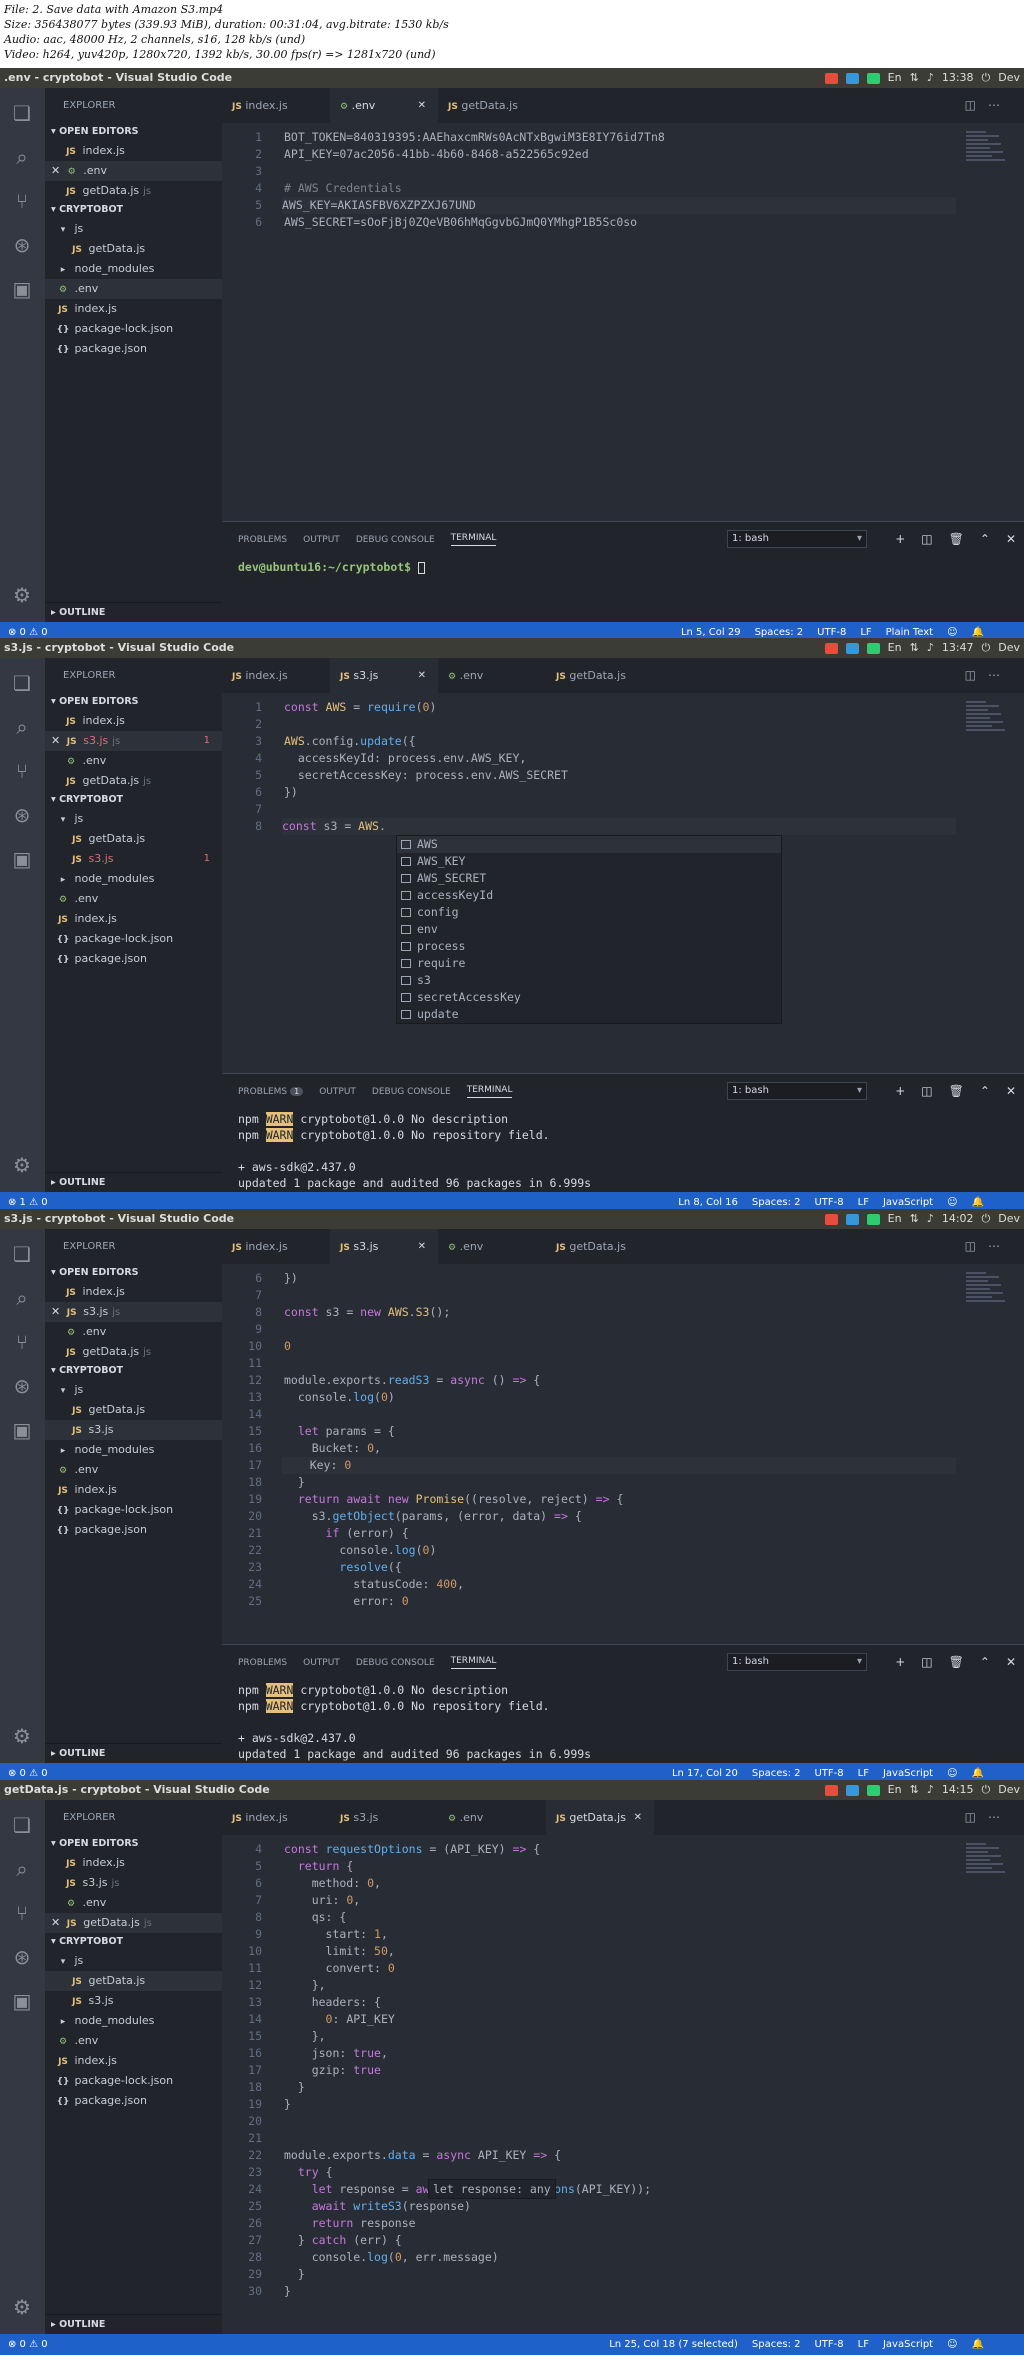 The height and width of the screenshot is (2368, 1024). Describe the element at coordinates (863, 2344) in the screenshot. I see `status-item: LF` at that location.